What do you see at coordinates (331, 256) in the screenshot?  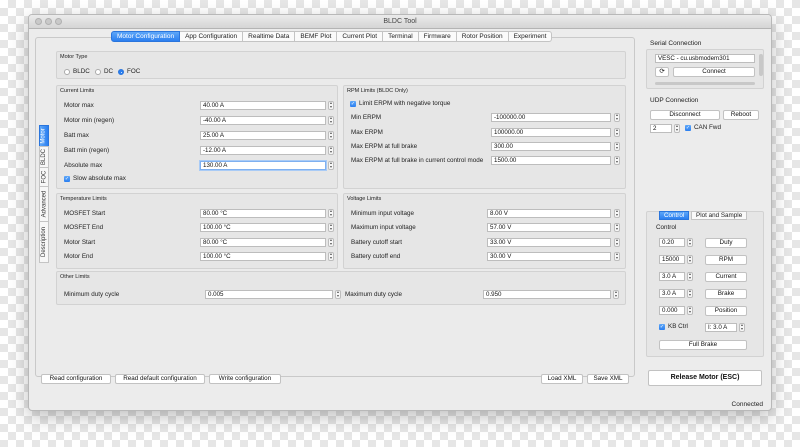 I see `motor-end-spinner: ▲ ▼` at bounding box center [331, 256].